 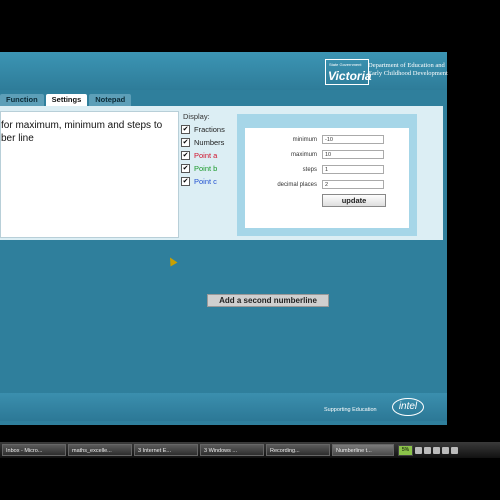 What do you see at coordinates (427, 450) in the screenshot?
I see `tray-volume-icon` at bounding box center [427, 450].